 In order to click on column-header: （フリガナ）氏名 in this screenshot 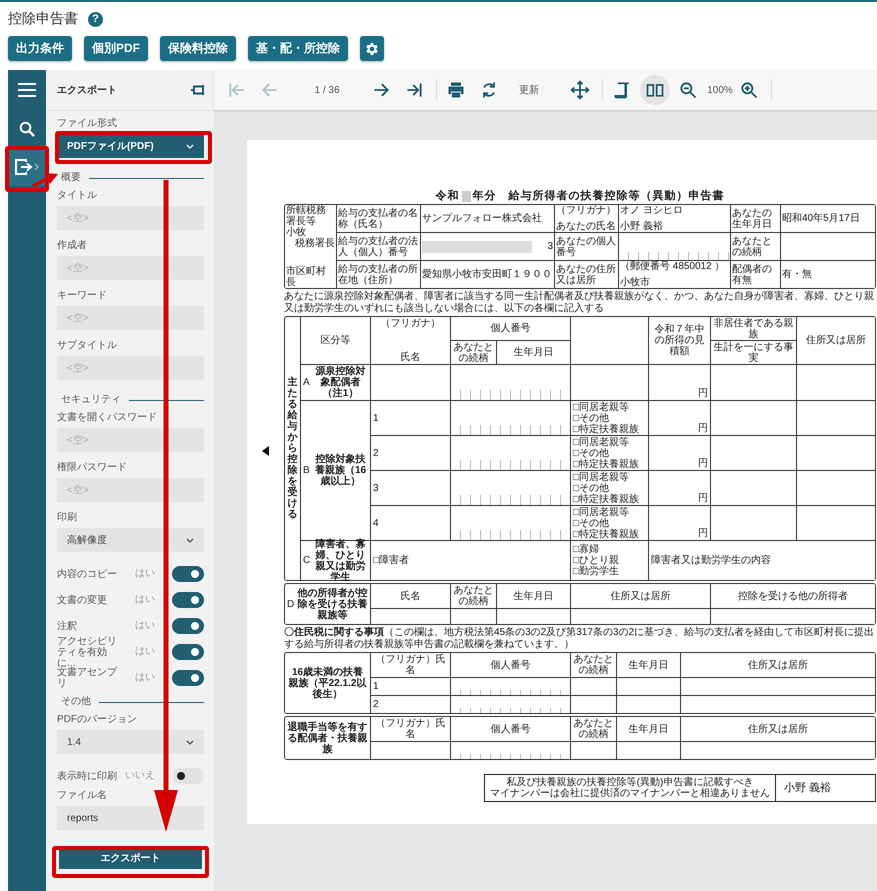, I will do `click(410, 729)`.